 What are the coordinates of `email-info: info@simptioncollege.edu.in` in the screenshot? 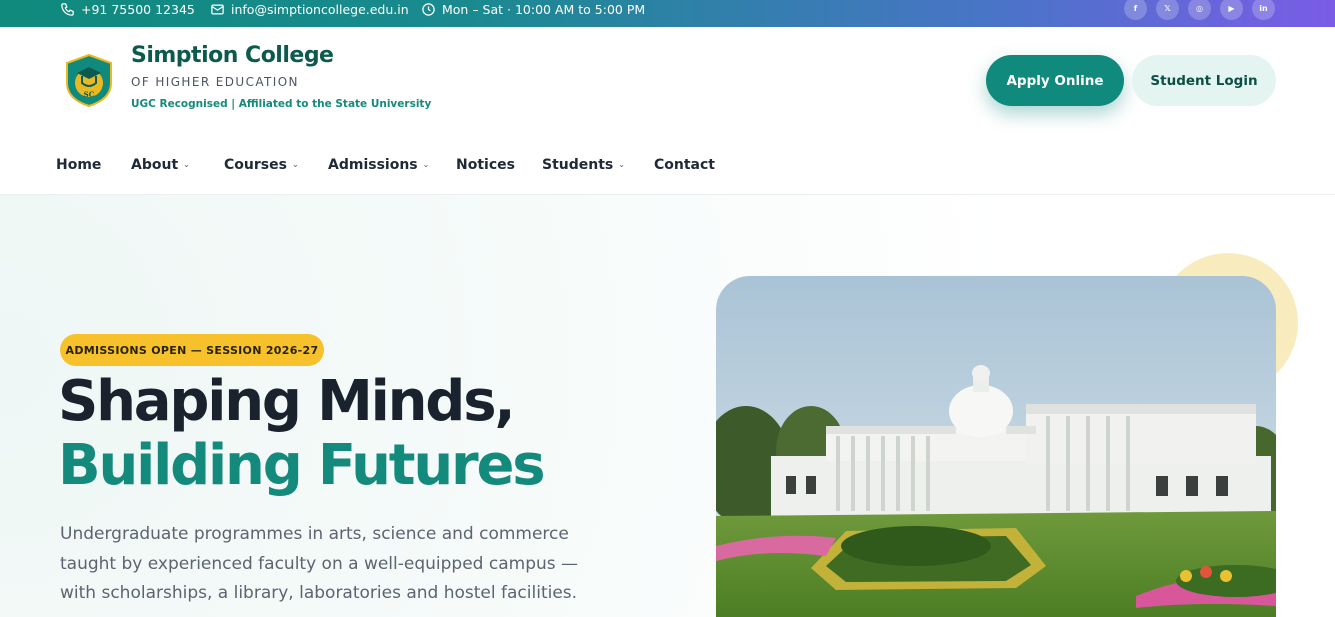 It's located at (309, 9).